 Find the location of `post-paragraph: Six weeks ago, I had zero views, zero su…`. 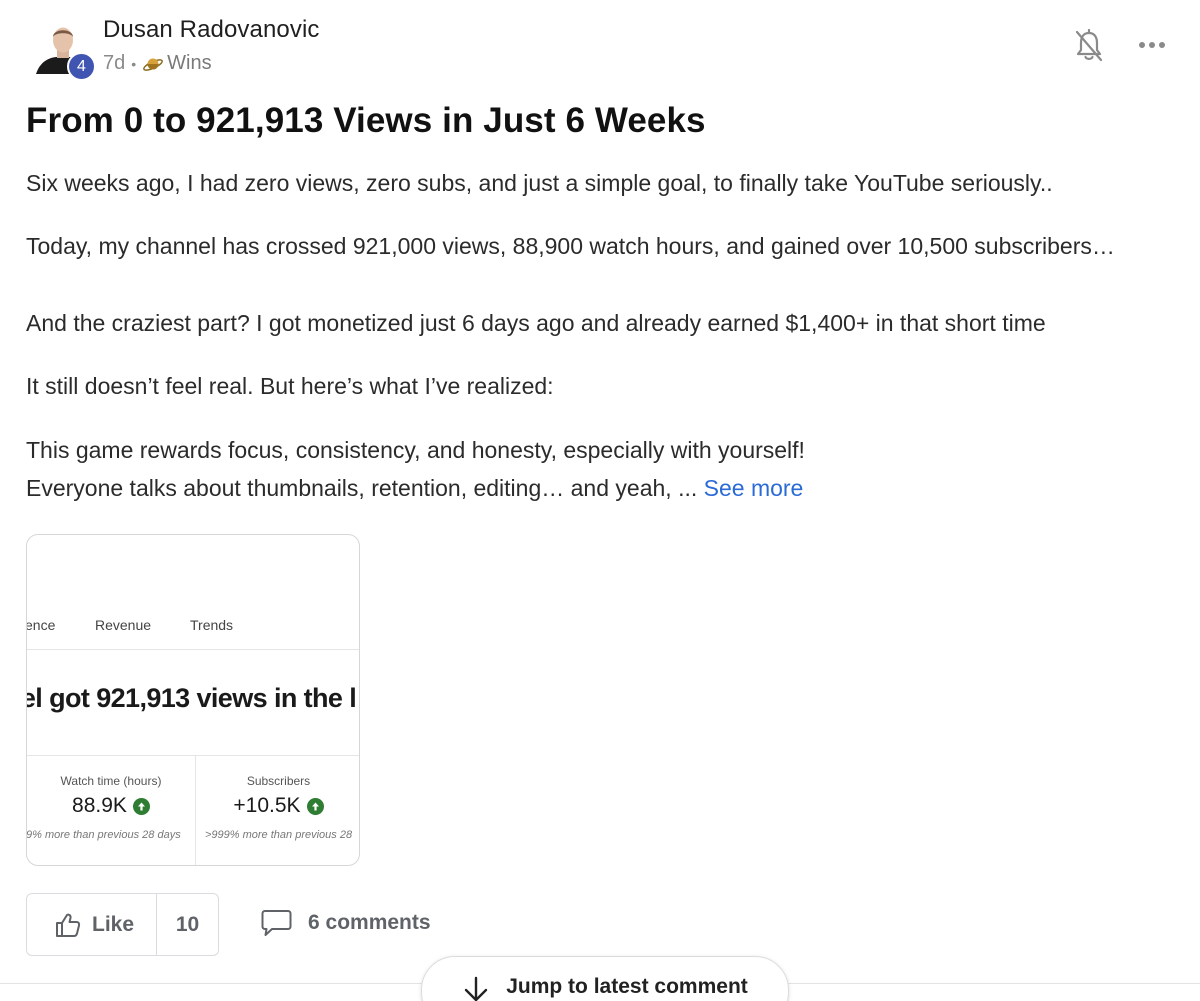

post-paragraph: Six weeks ago, I had zero views, zero su… is located at coordinates (539, 183).